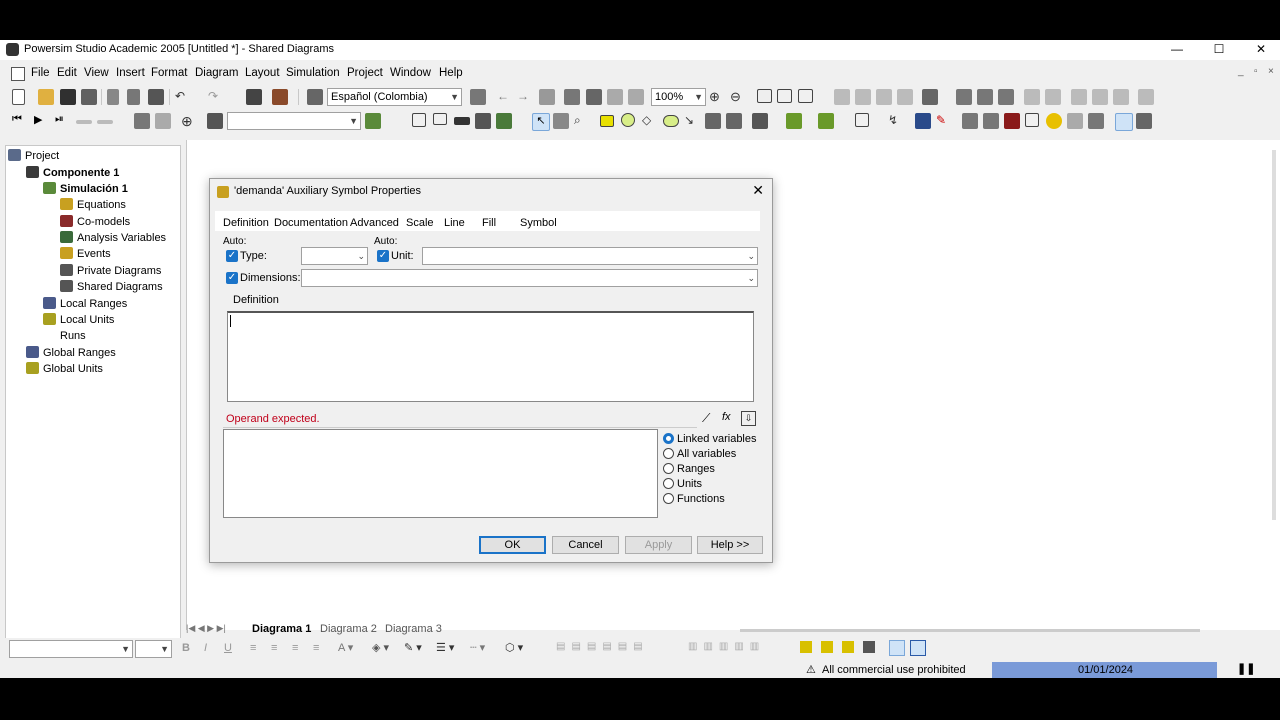 The image size is (1280, 720). Describe the element at coordinates (440, 473) in the screenshot. I see `variables-list` at that location.